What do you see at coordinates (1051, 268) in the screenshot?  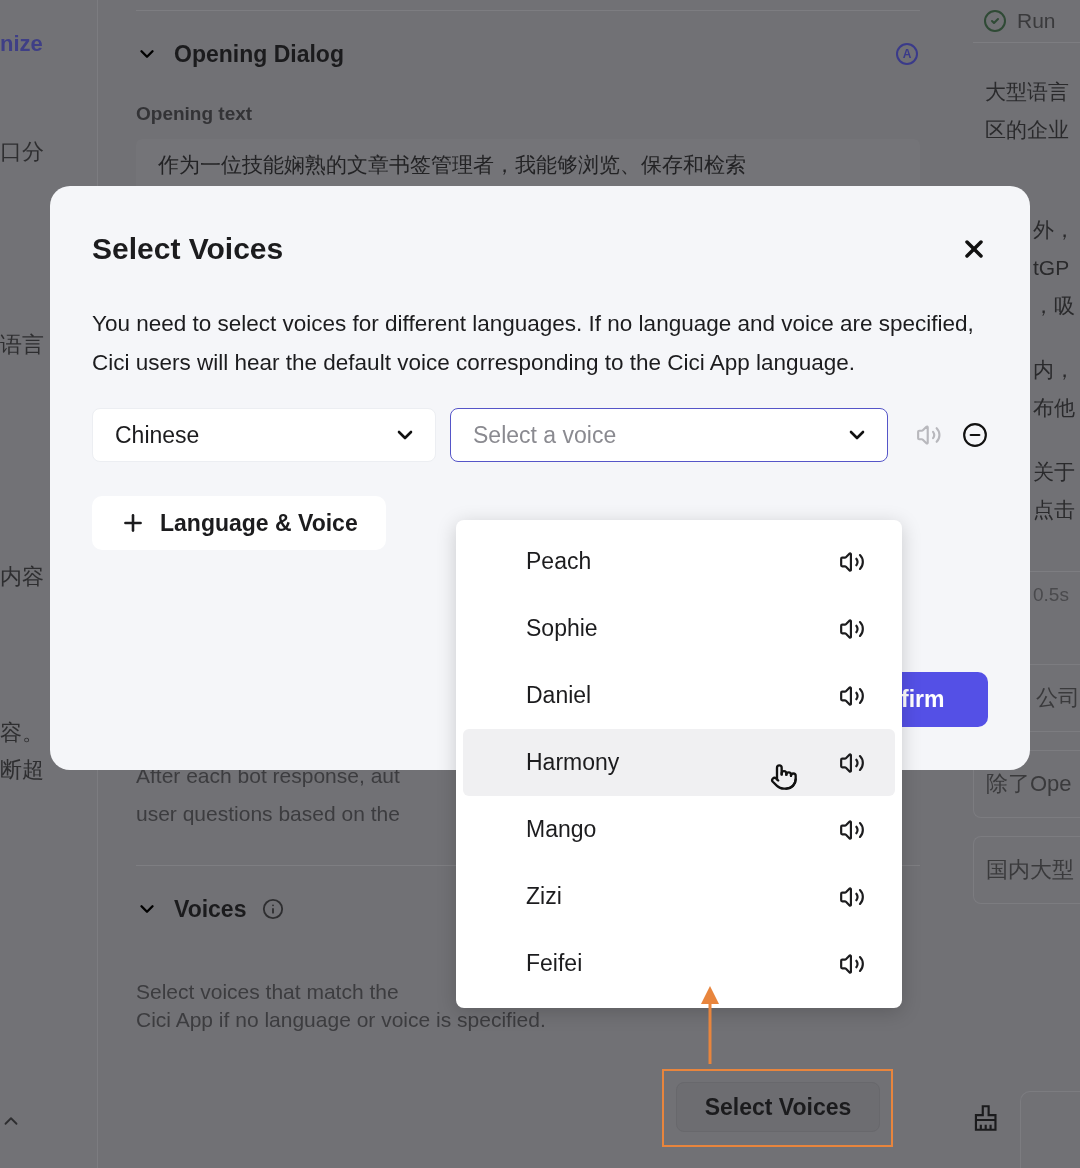 I see `response-text: tGP` at bounding box center [1051, 268].